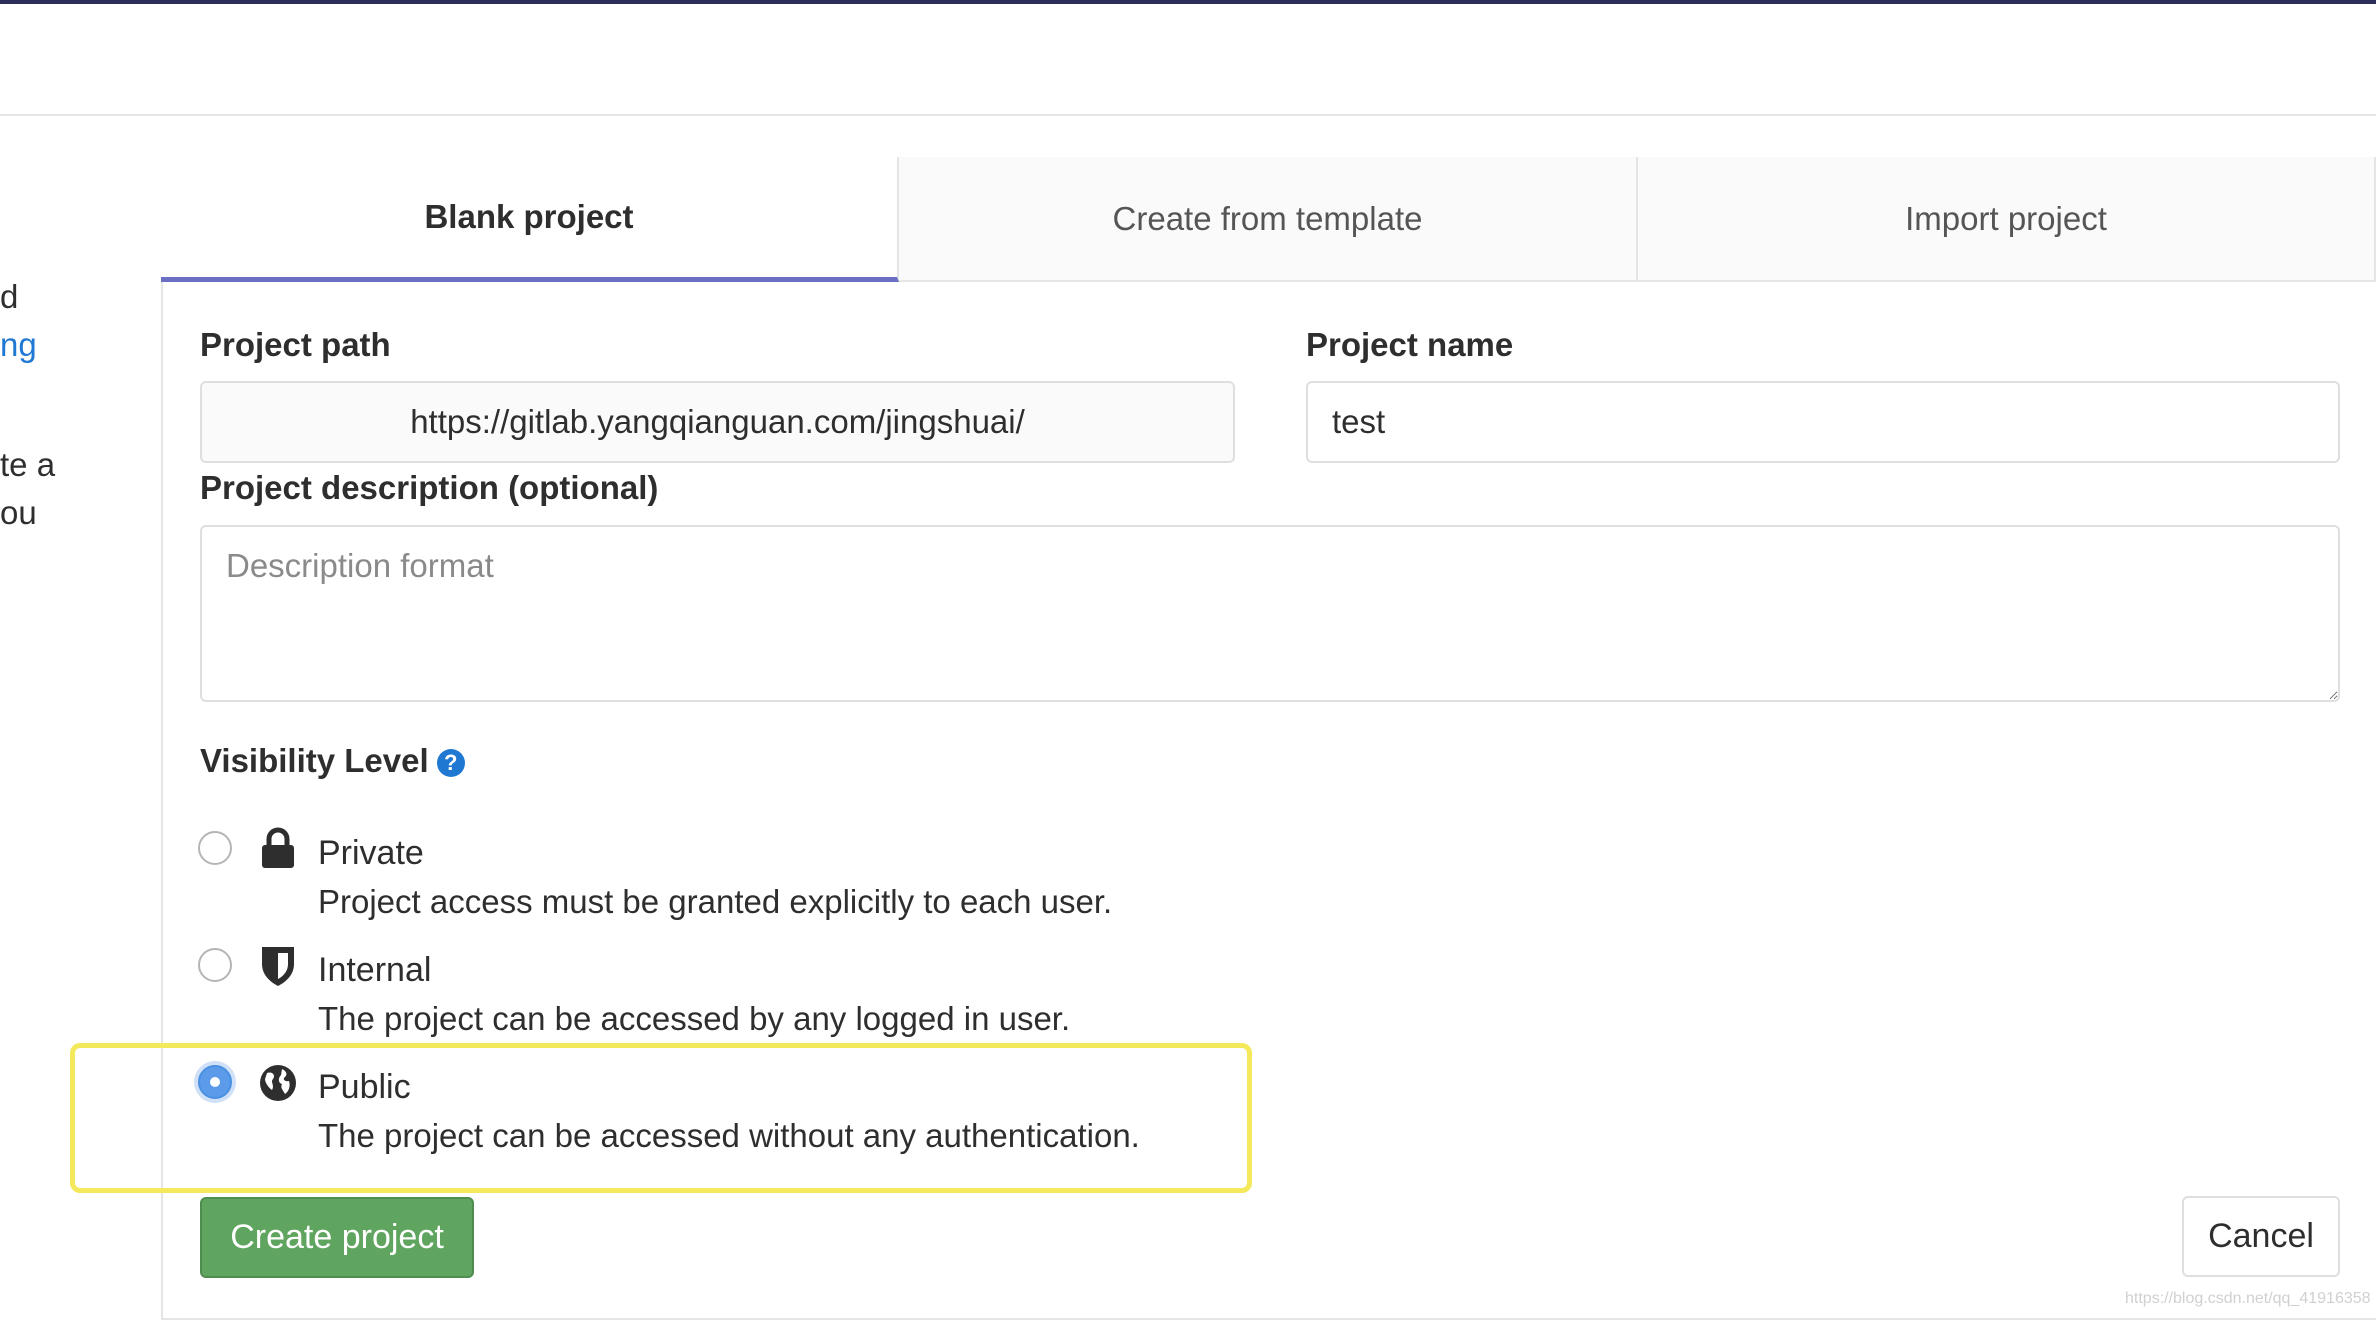  Describe the element at coordinates (1410, 344) in the screenshot. I see `project-name-label: Project name` at that location.